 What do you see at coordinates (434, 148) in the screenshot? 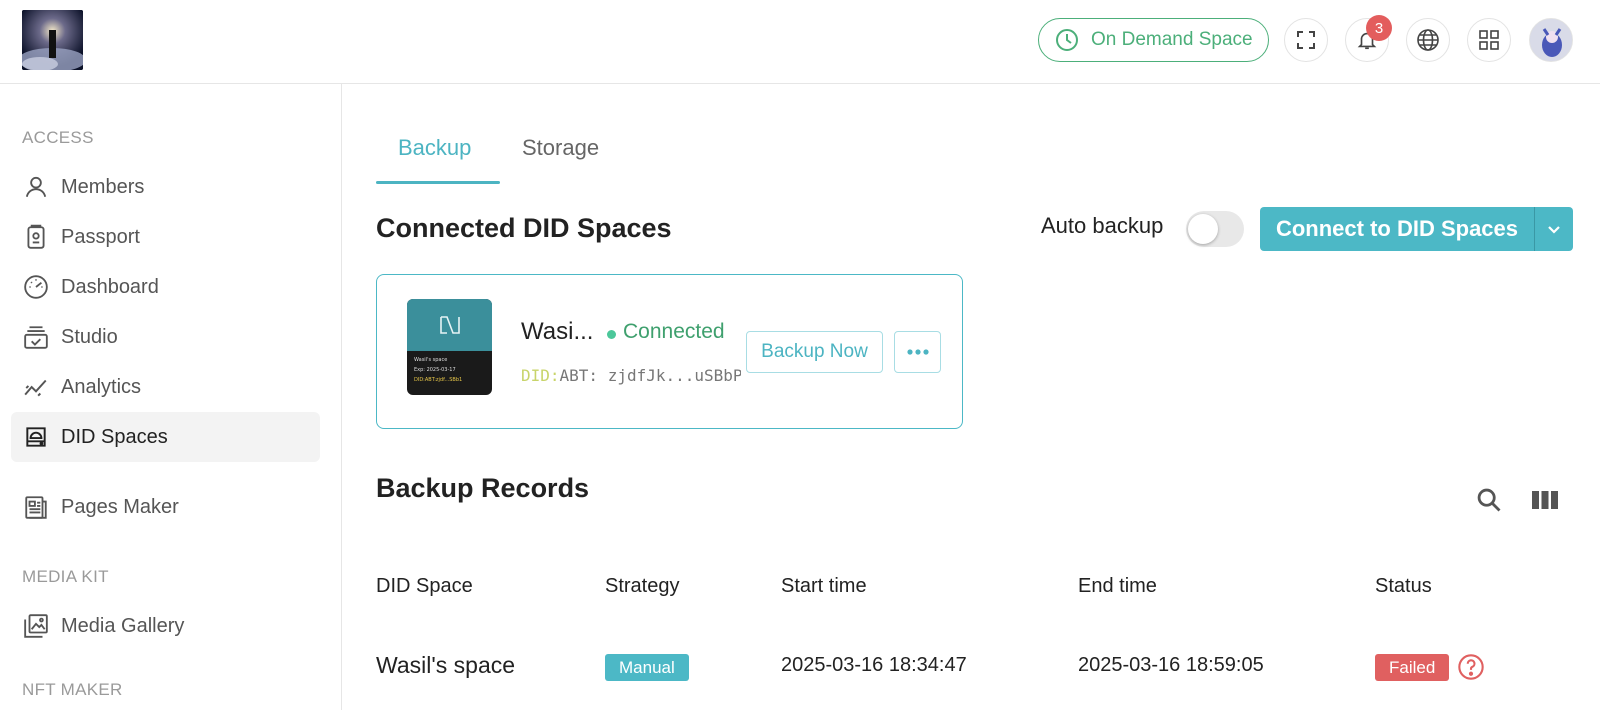
I see `tab-backup: Backup` at bounding box center [434, 148].